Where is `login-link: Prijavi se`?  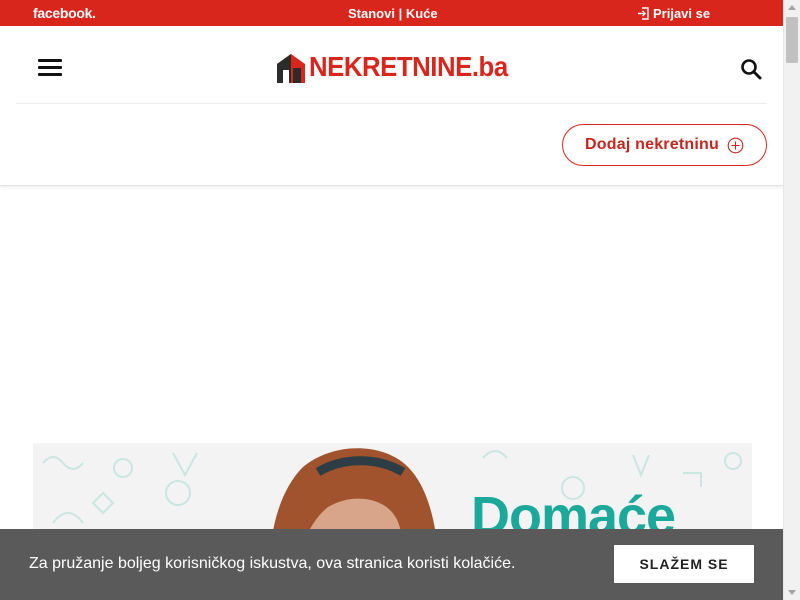 login-link: Prijavi se is located at coordinates (673, 13).